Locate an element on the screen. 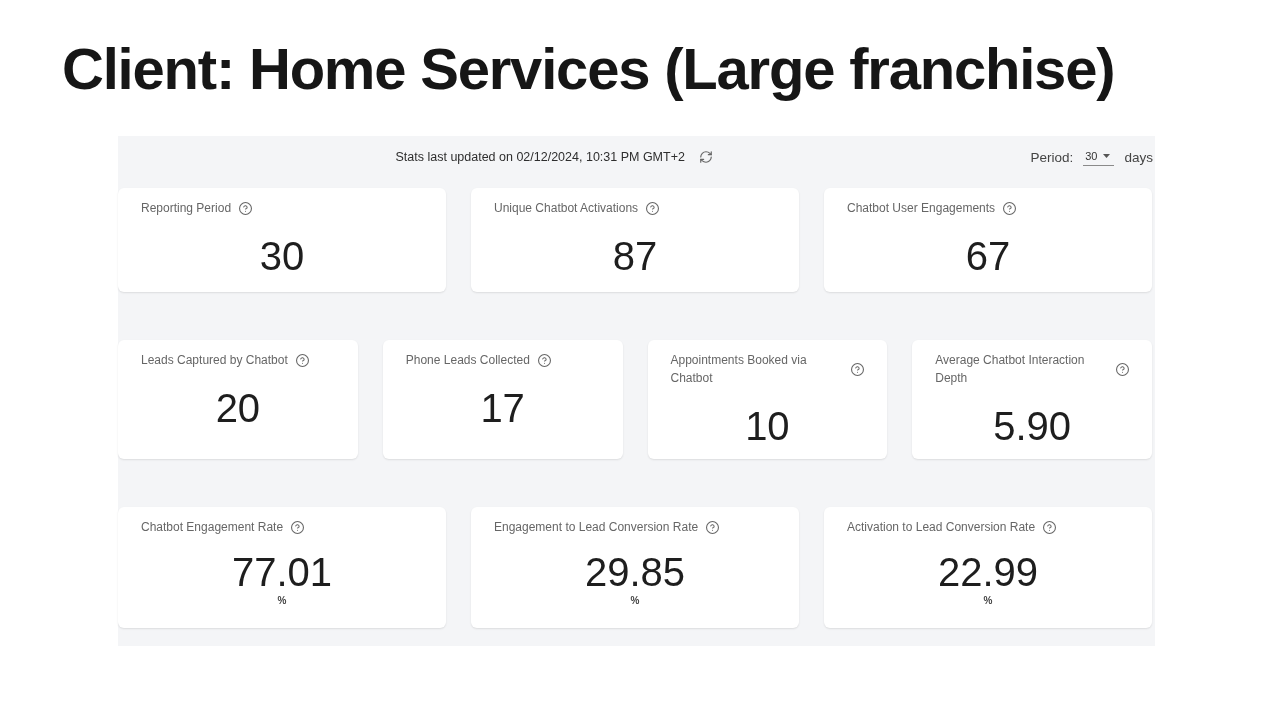 This screenshot has width=1274, height=712. stat-value: 20 is located at coordinates (238, 408).